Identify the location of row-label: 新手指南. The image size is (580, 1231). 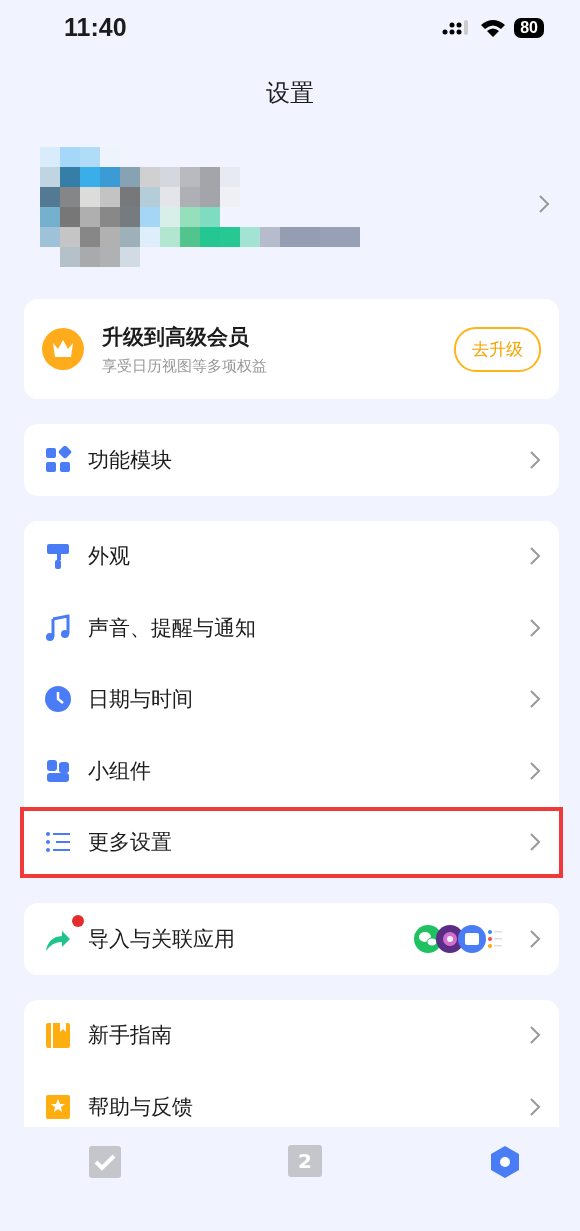
(130, 1036).